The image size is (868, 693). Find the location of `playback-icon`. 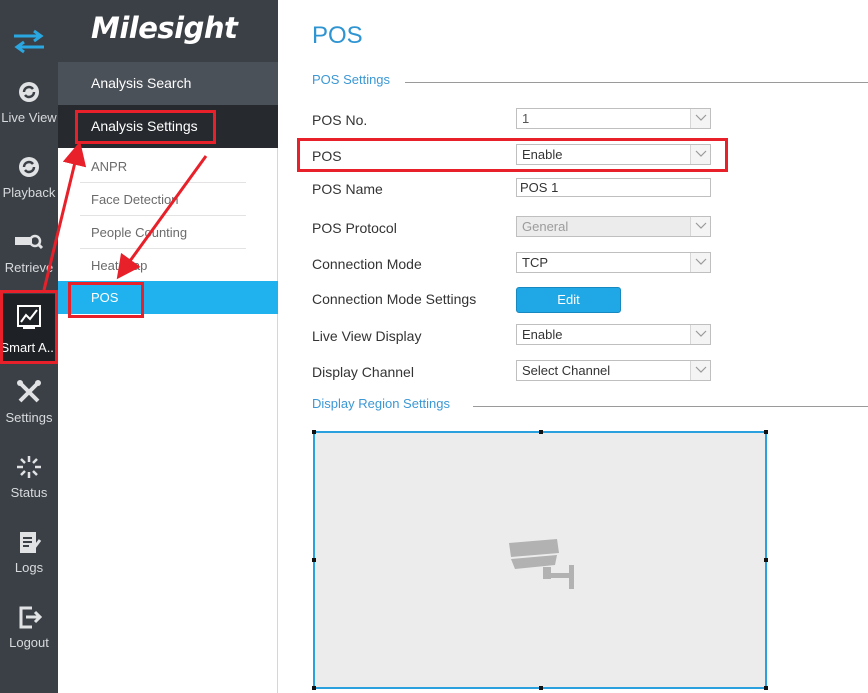

playback-icon is located at coordinates (29, 168).